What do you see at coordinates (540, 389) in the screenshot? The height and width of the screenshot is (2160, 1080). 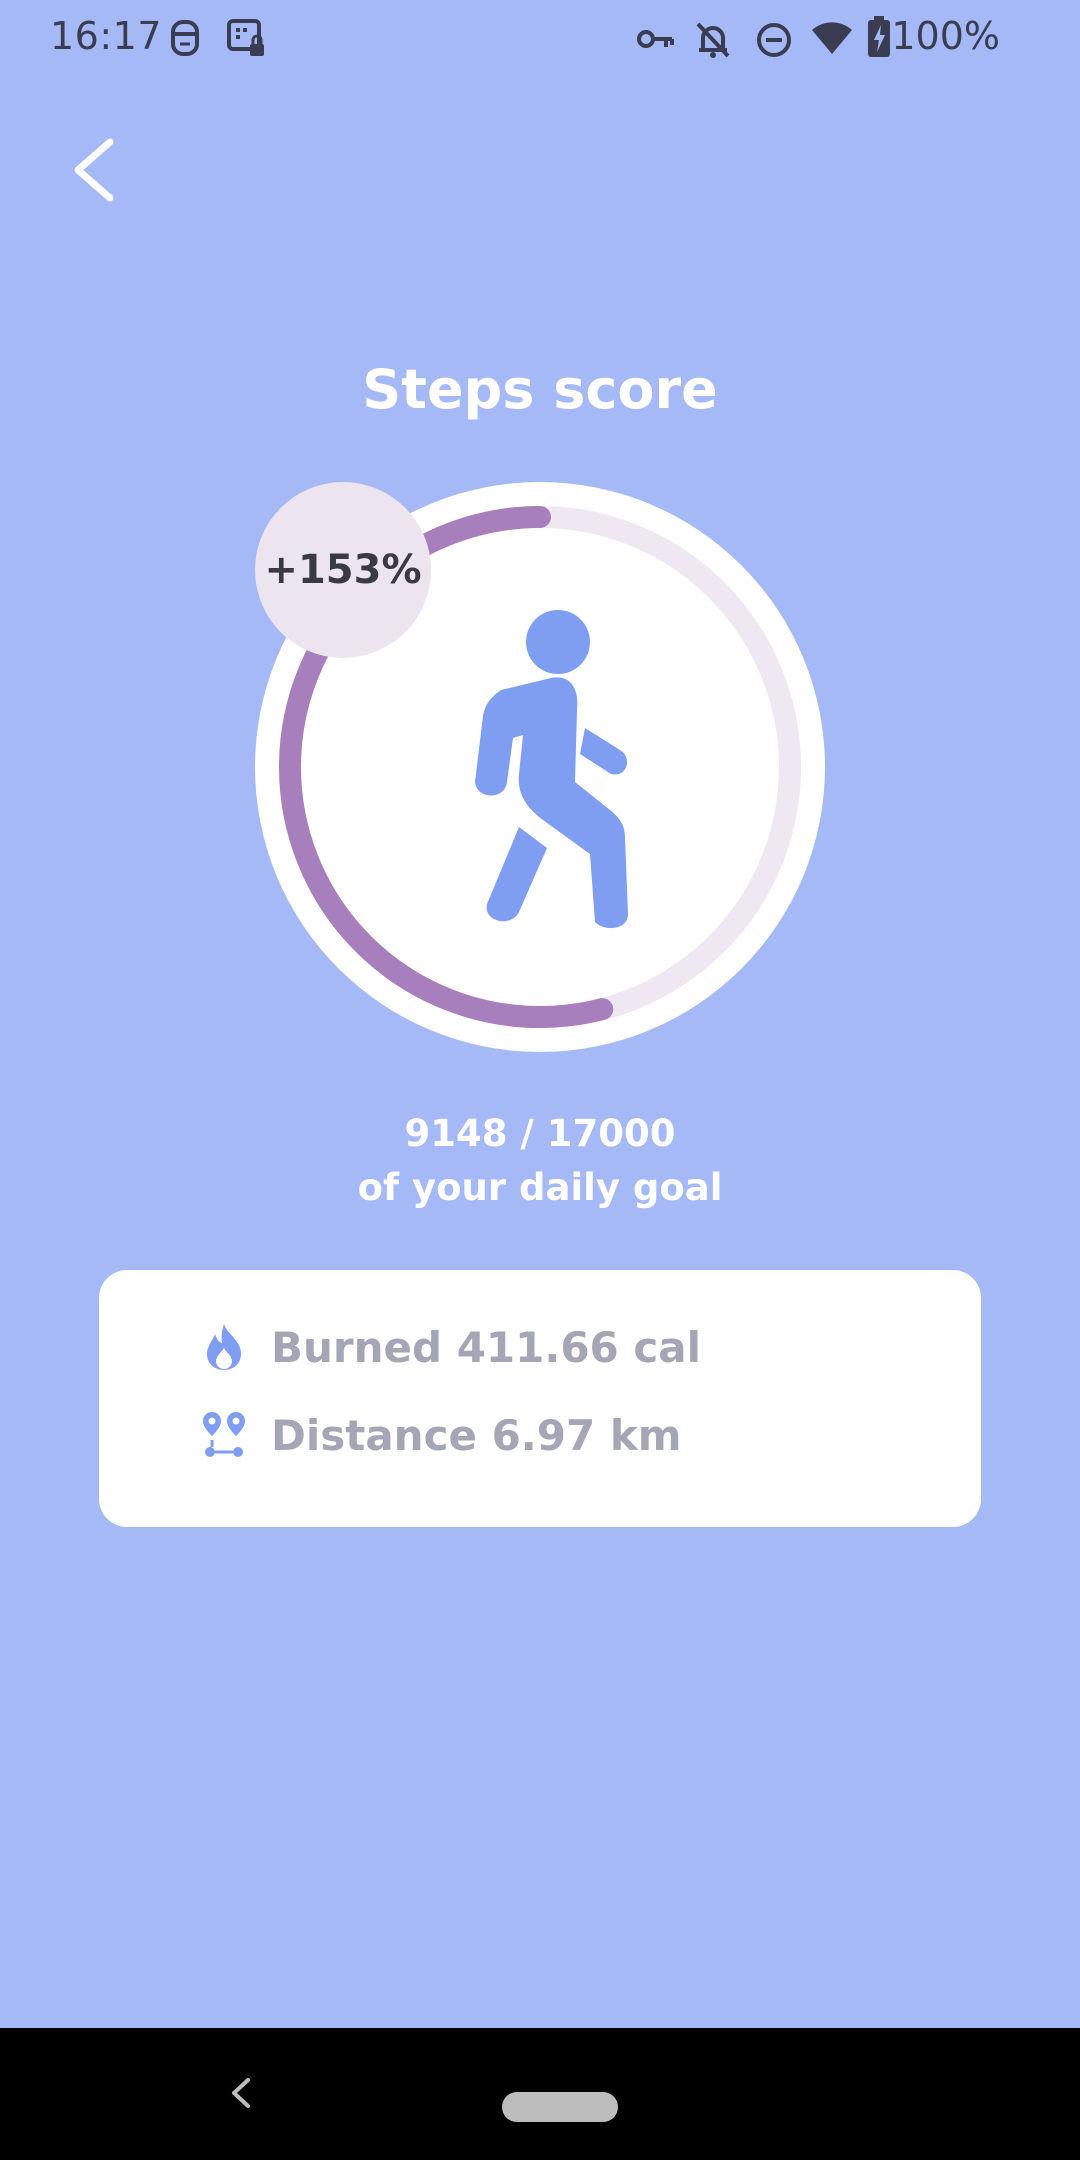 I see `page-title: Steps score` at bounding box center [540, 389].